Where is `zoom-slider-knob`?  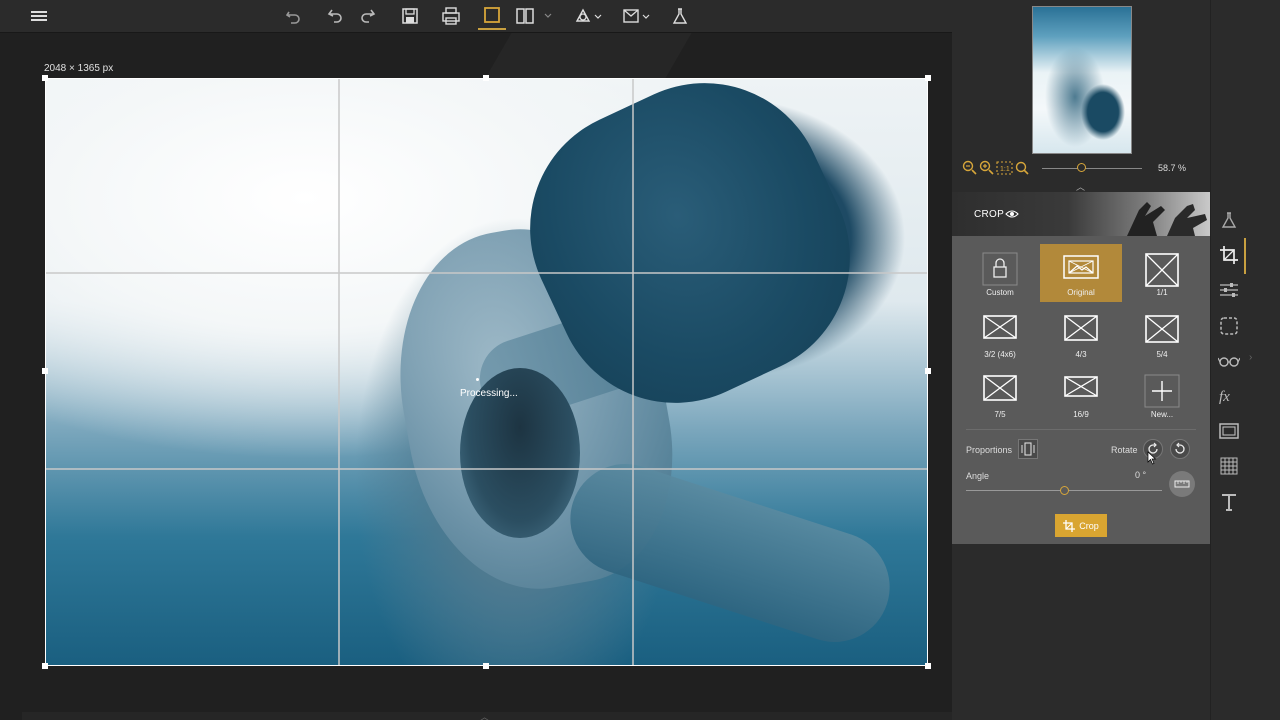
zoom-slider-knob is located at coordinates (1081, 167).